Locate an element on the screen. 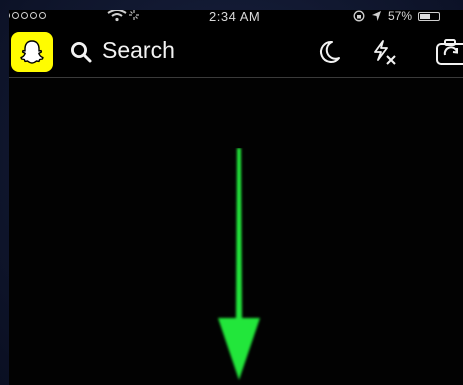 The image size is (463, 385). down-arrow-icon is located at coordinates (239, 264).